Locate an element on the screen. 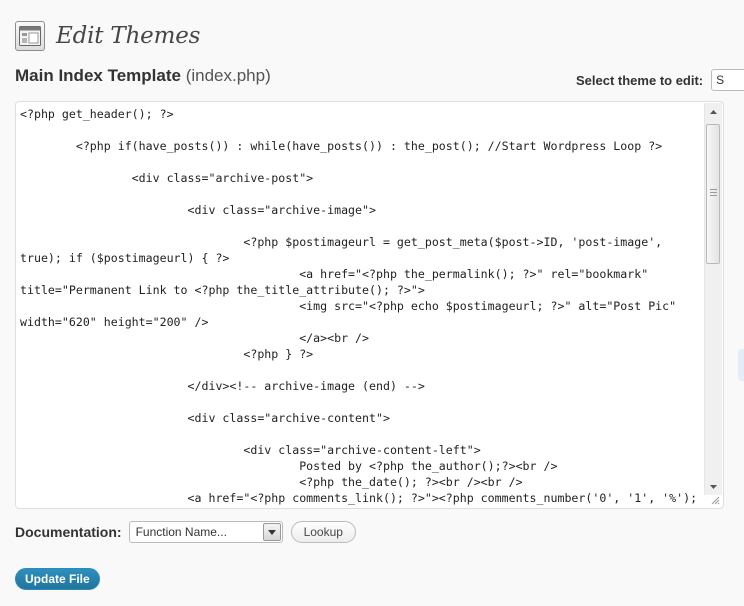  code-line: width="620" height="200" /> is located at coordinates (114, 322).